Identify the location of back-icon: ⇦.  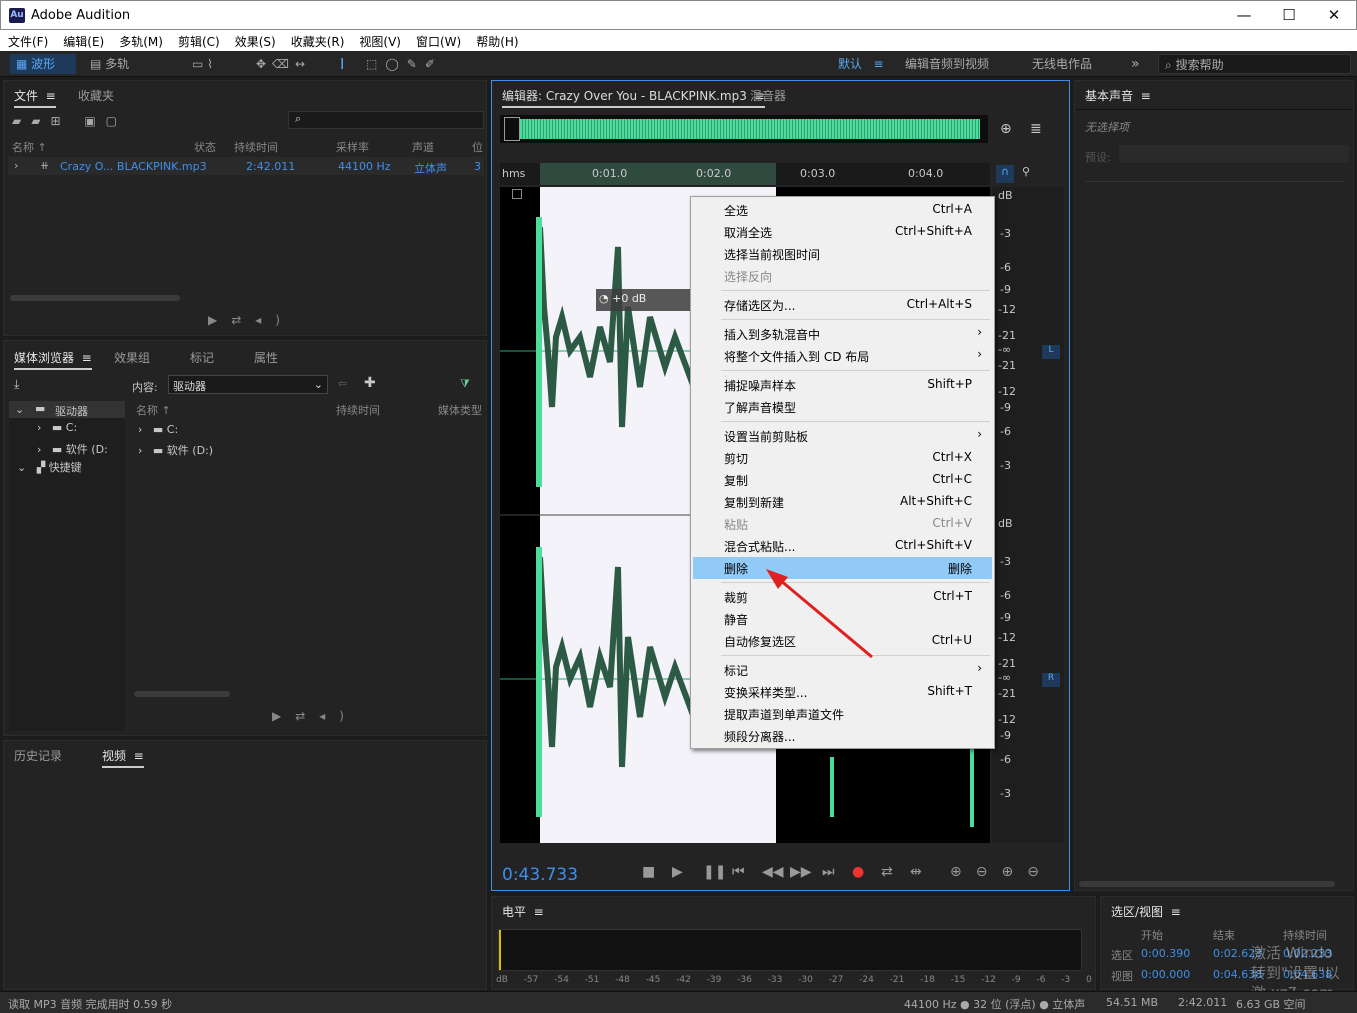
(342, 383).